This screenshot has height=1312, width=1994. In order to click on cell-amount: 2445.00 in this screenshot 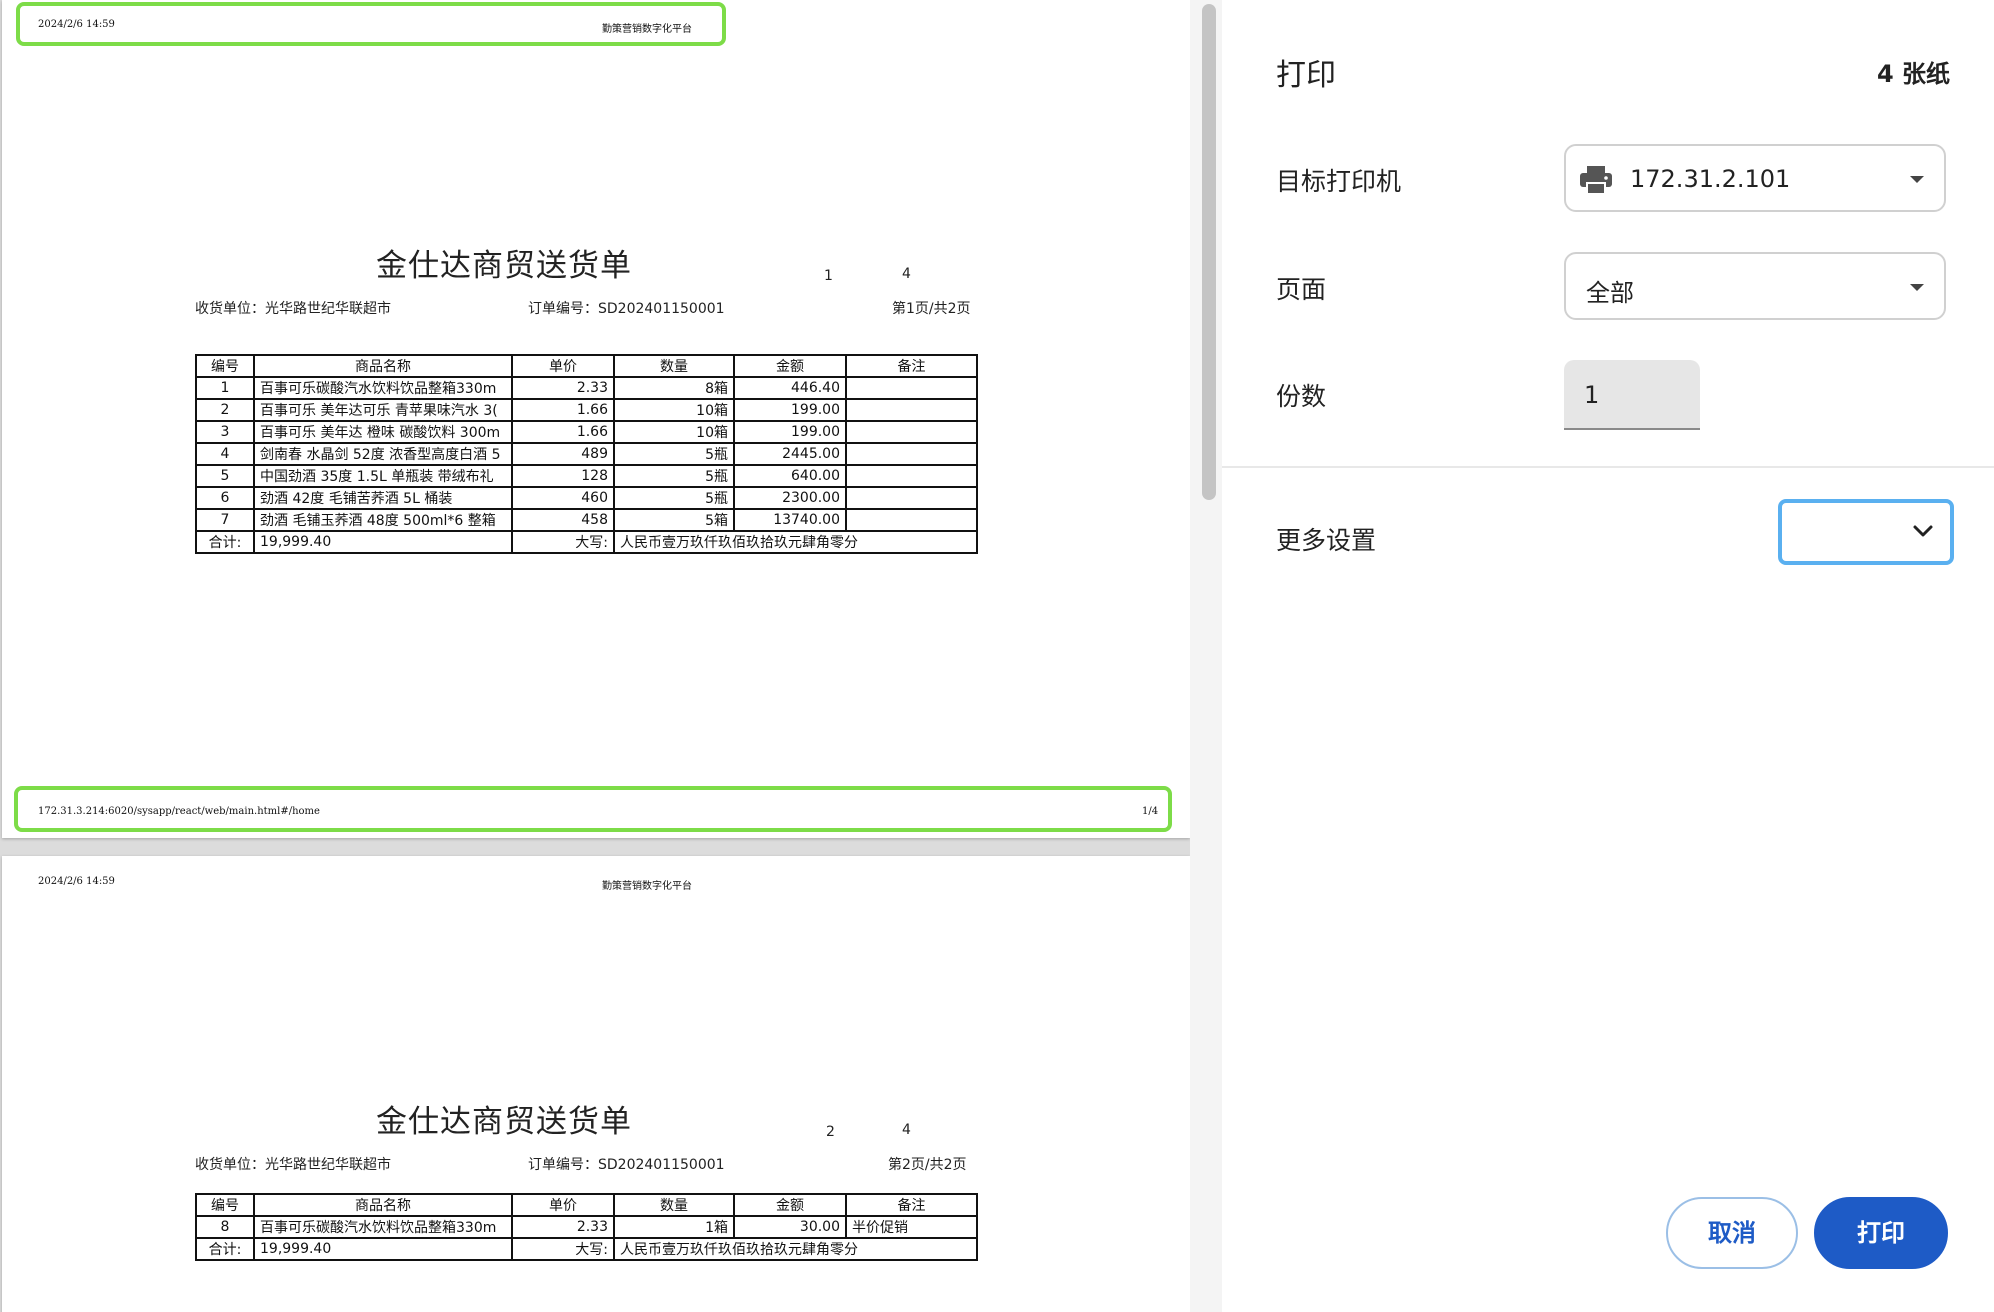, I will do `click(790, 454)`.